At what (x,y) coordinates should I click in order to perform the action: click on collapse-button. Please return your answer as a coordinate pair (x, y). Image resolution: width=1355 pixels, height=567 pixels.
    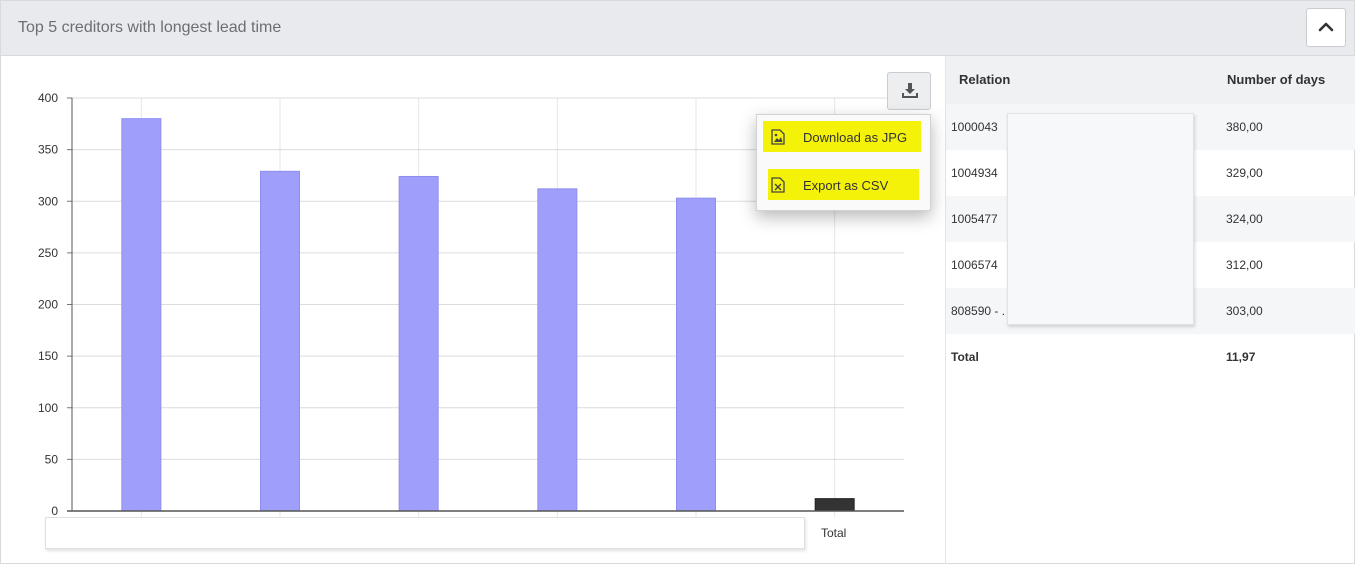
    Looking at the image, I should click on (1326, 27).